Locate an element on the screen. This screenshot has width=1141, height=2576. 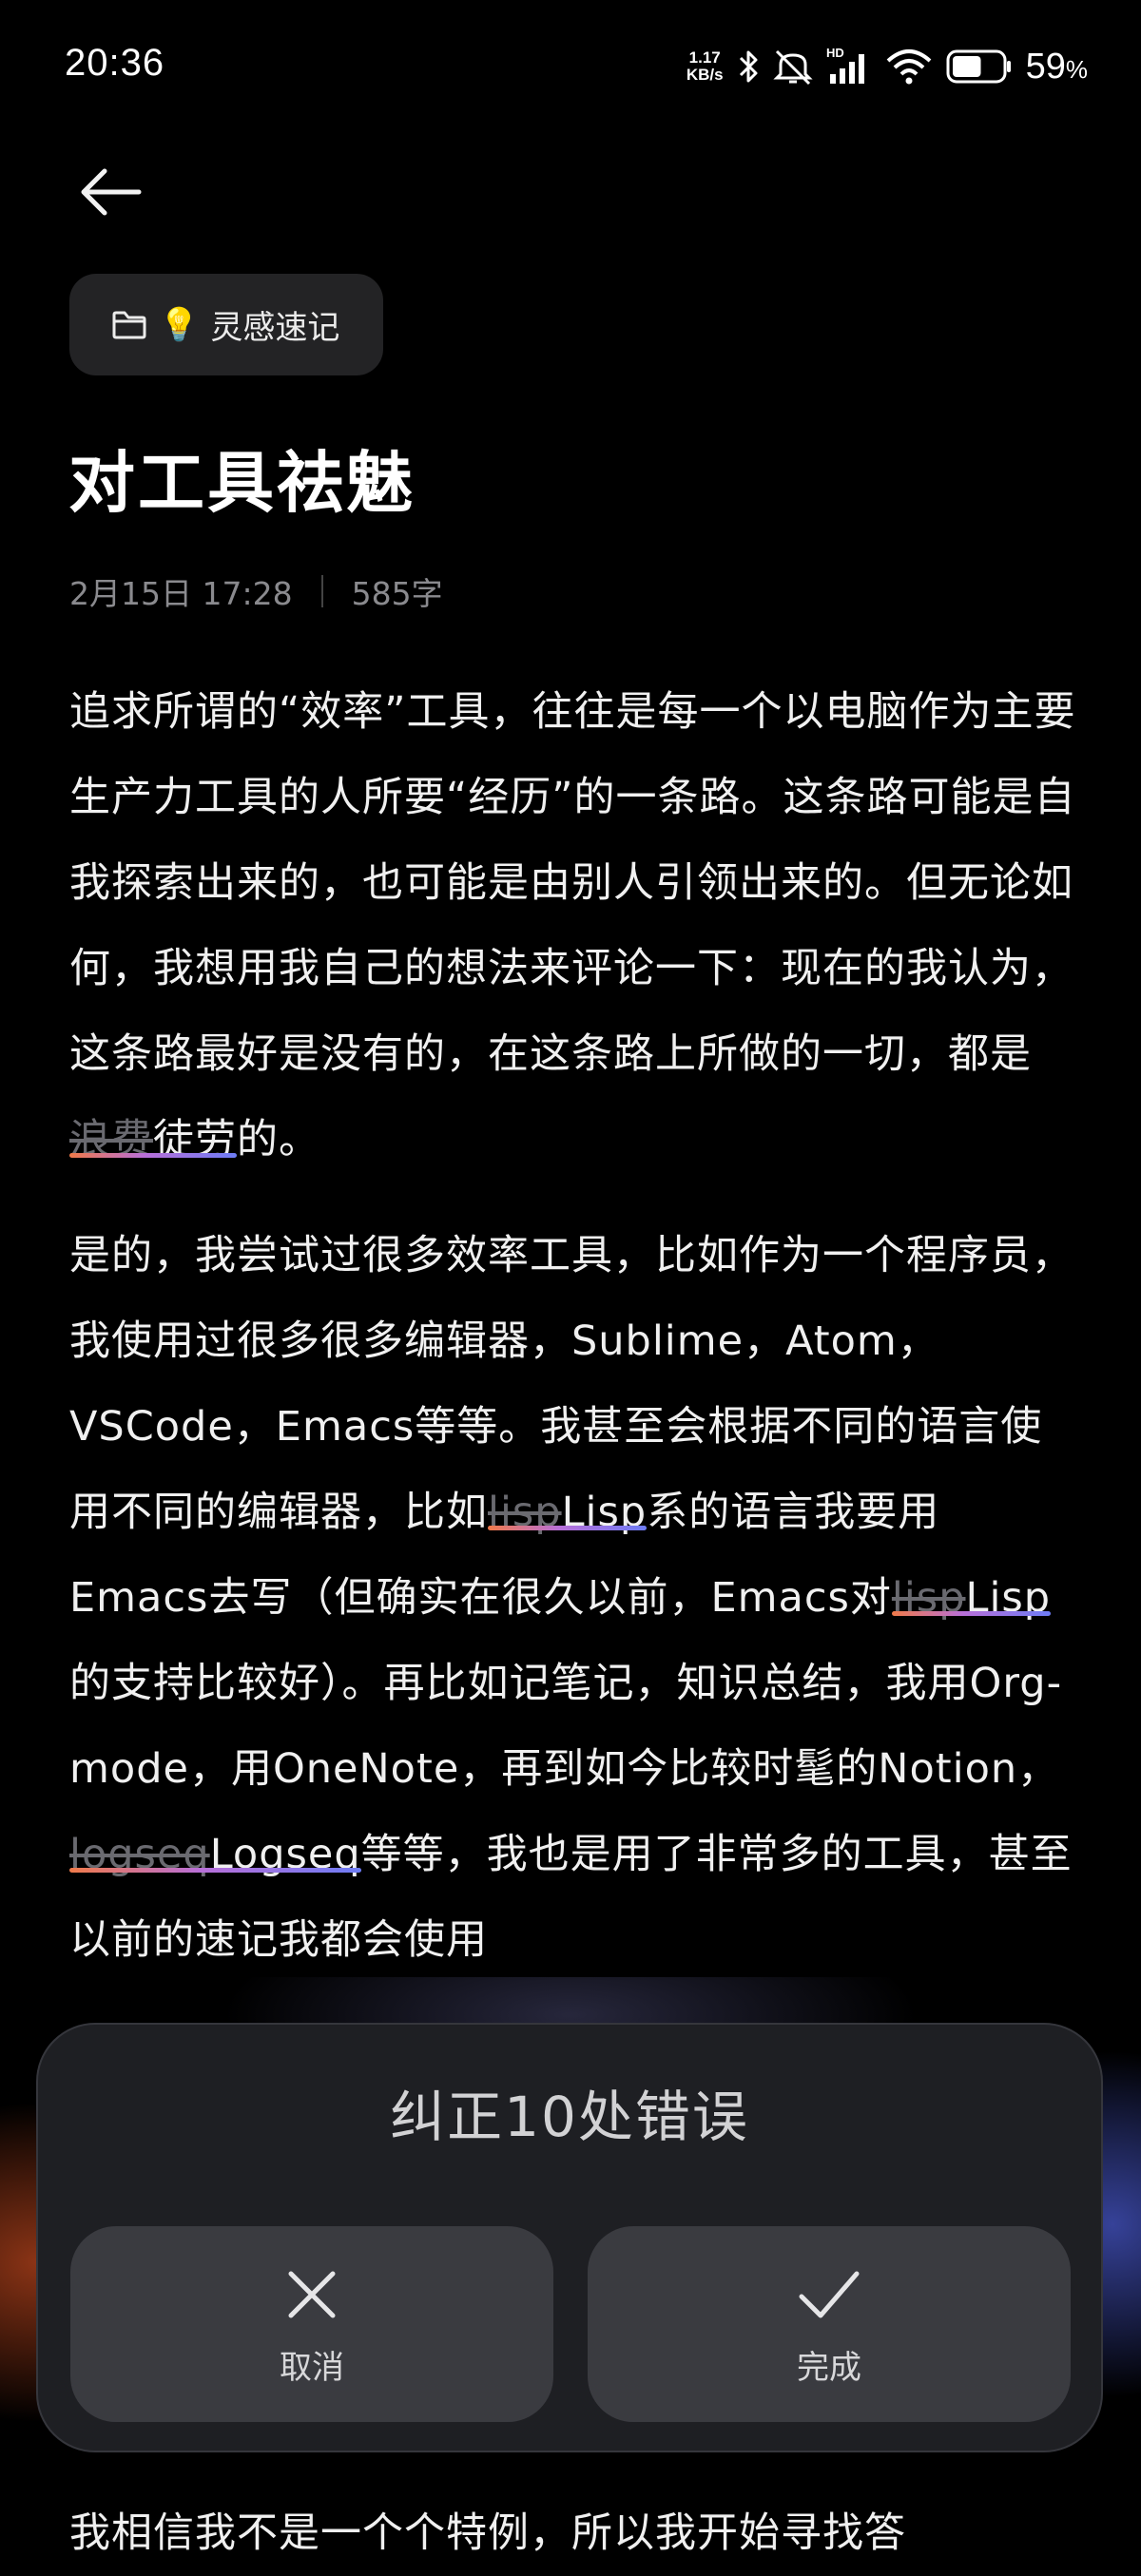
battery-unit: % is located at coordinates (1076, 69).